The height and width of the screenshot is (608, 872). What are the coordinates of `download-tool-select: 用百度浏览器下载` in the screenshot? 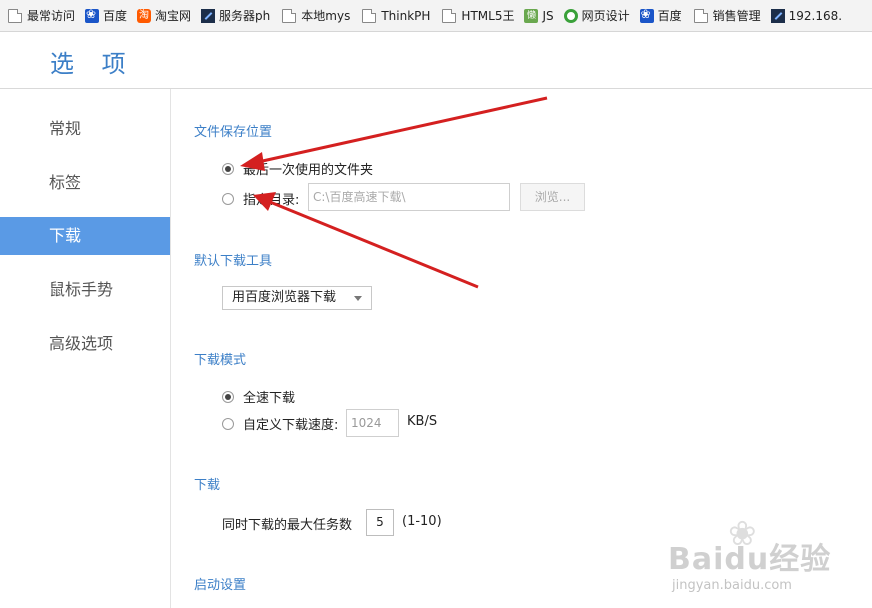 It's located at (297, 298).